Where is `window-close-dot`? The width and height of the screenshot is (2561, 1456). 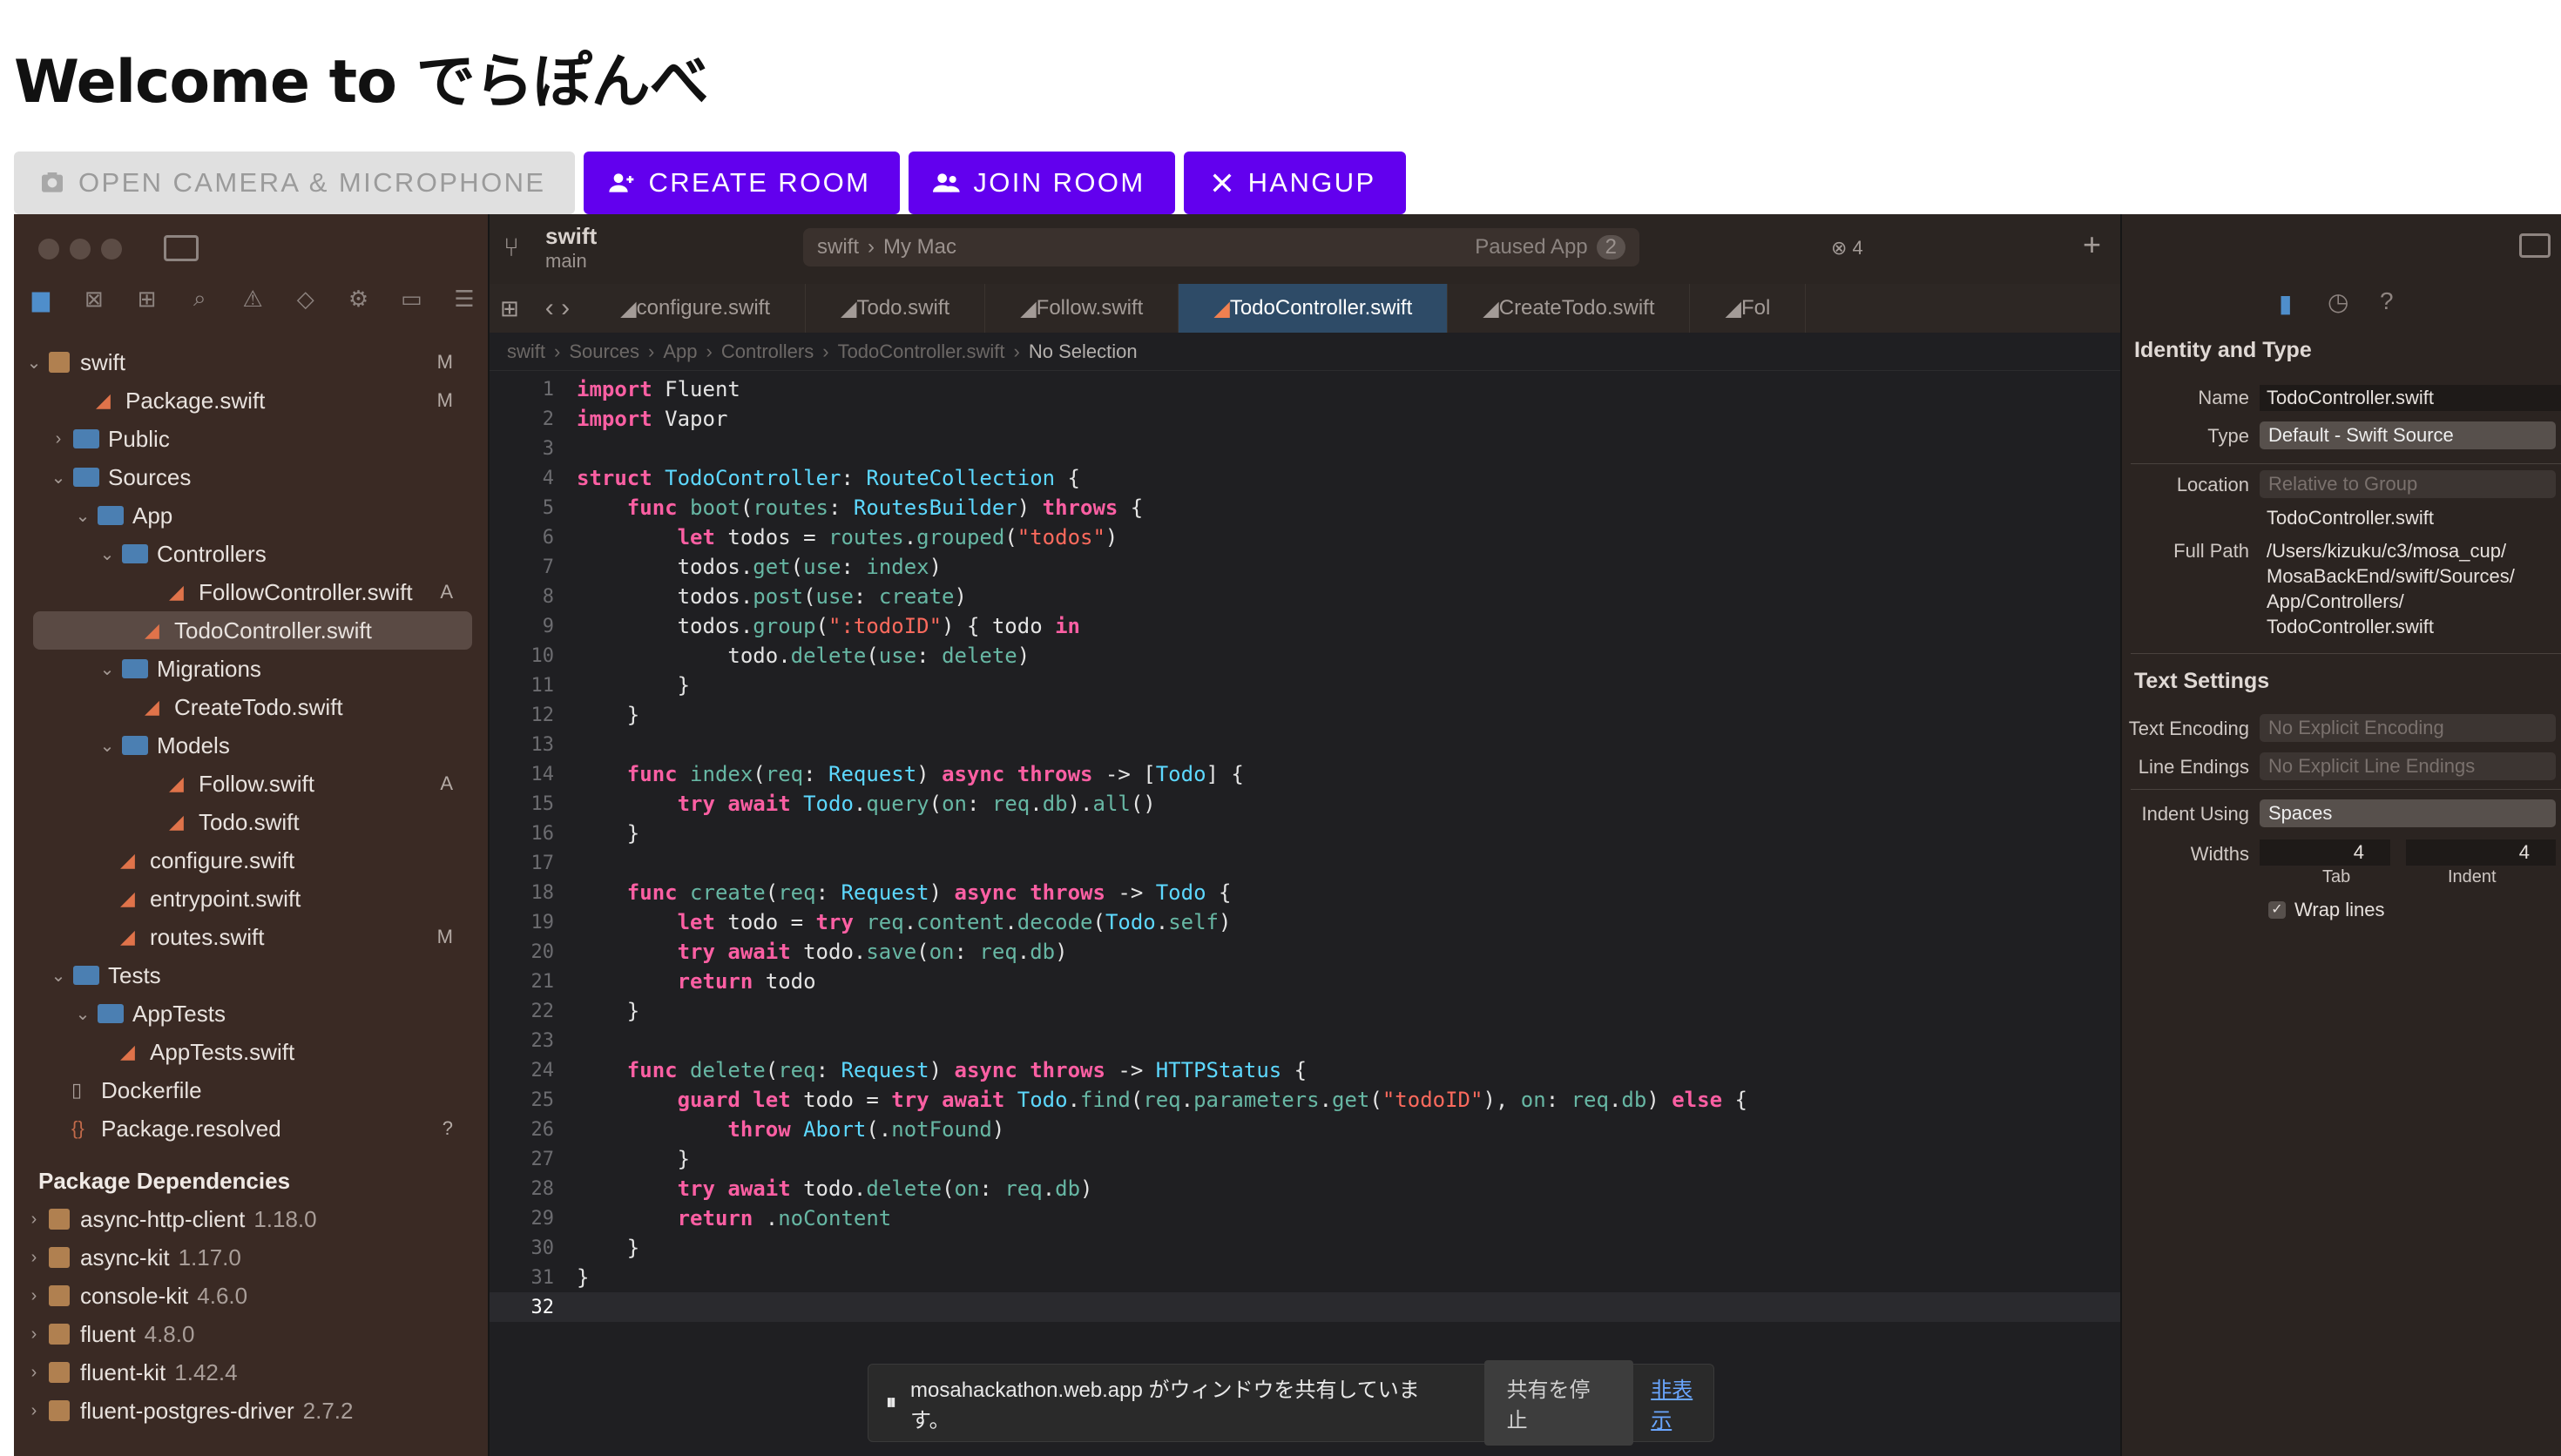 window-close-dot is located at coordinates (48, 249).